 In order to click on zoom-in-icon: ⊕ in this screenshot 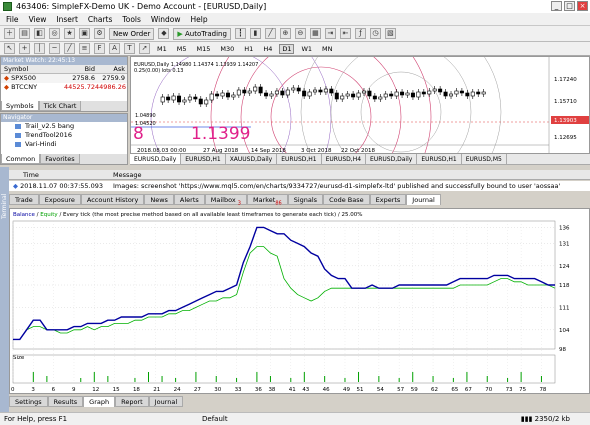, I will do `click(285, 33)`.